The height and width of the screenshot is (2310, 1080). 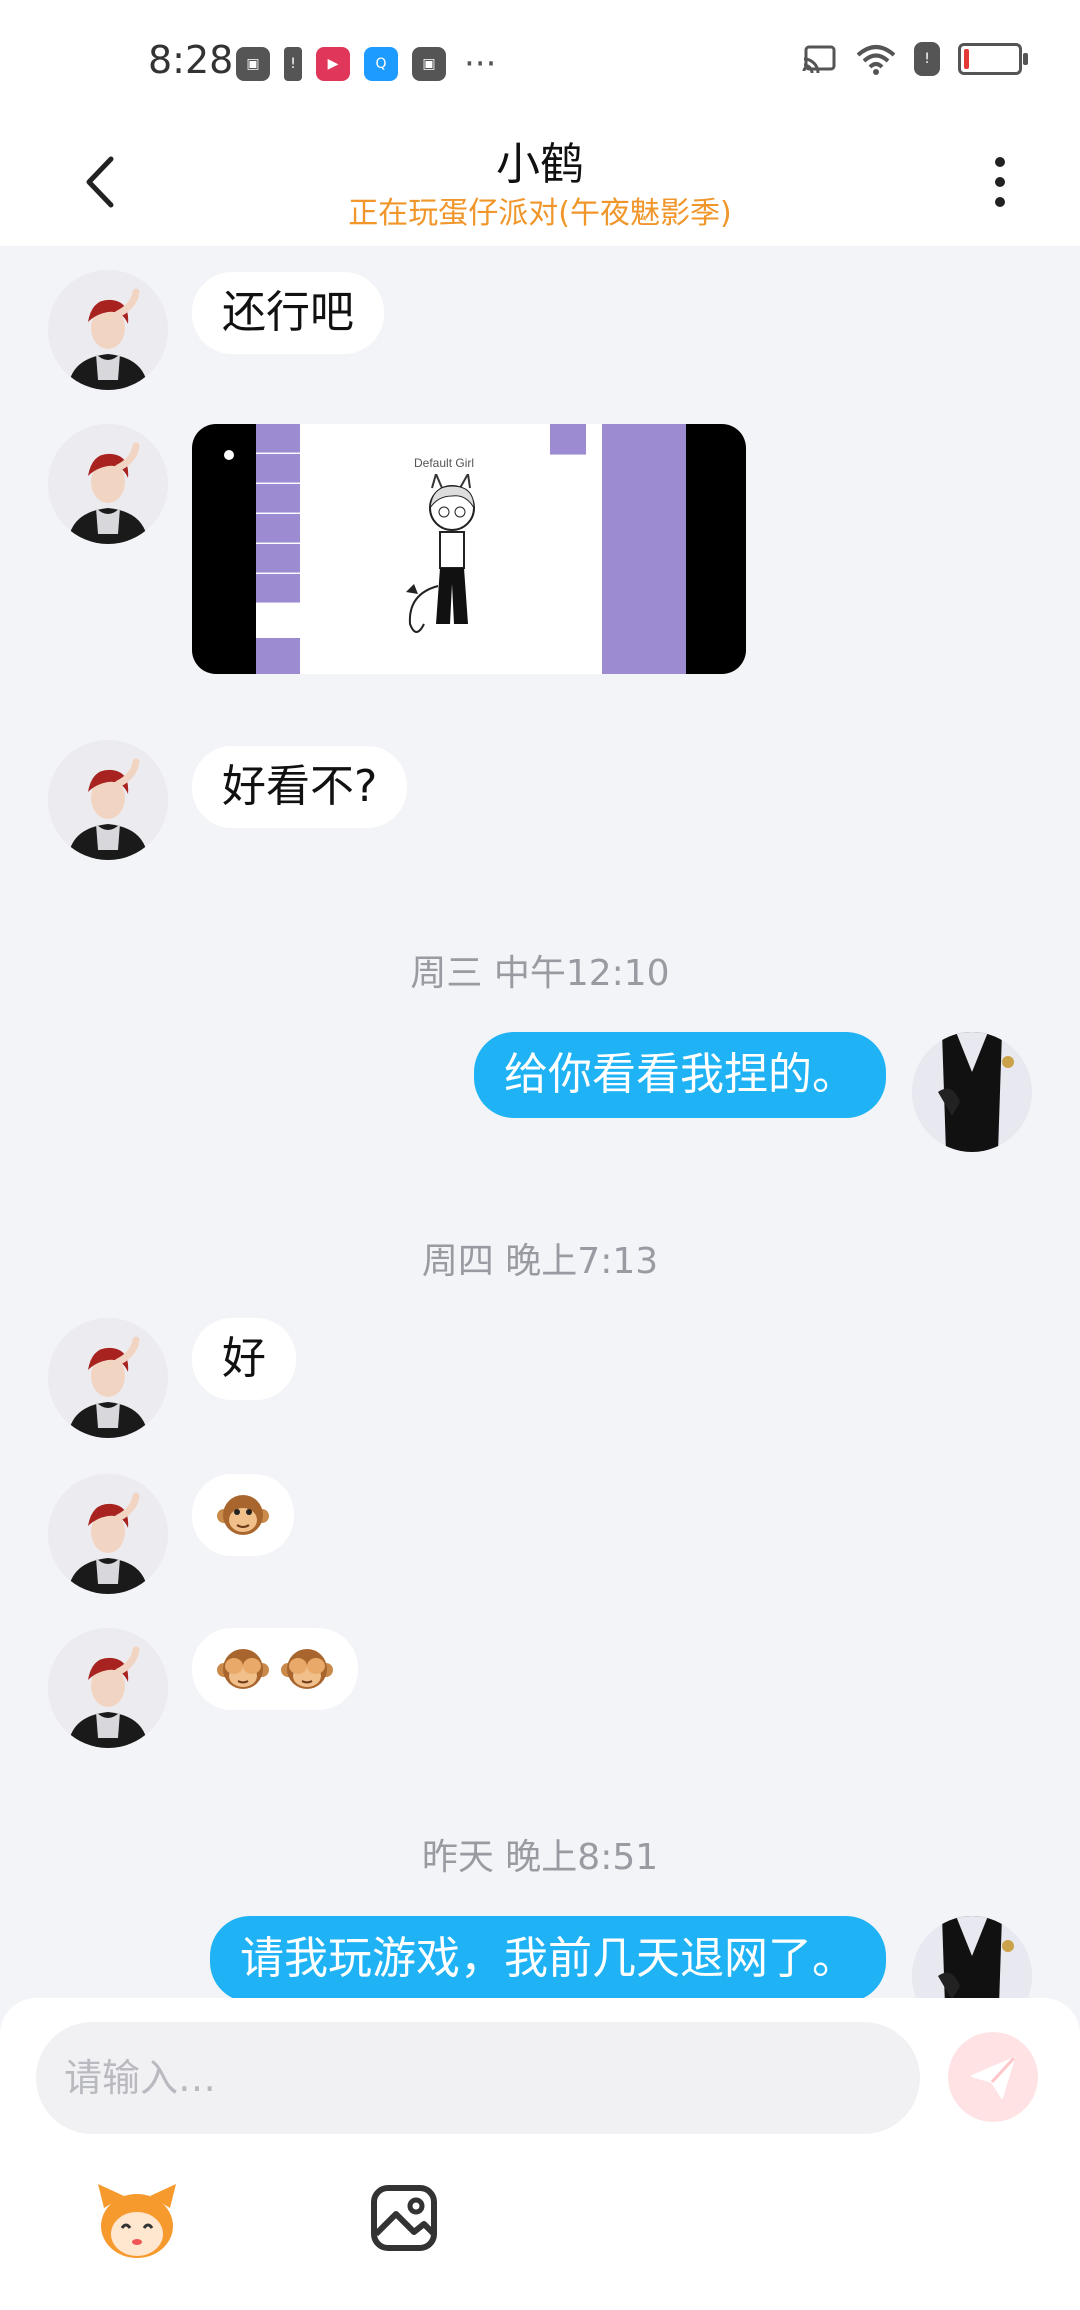 I want to click on system-icons: !, so click(x=915, y=59).